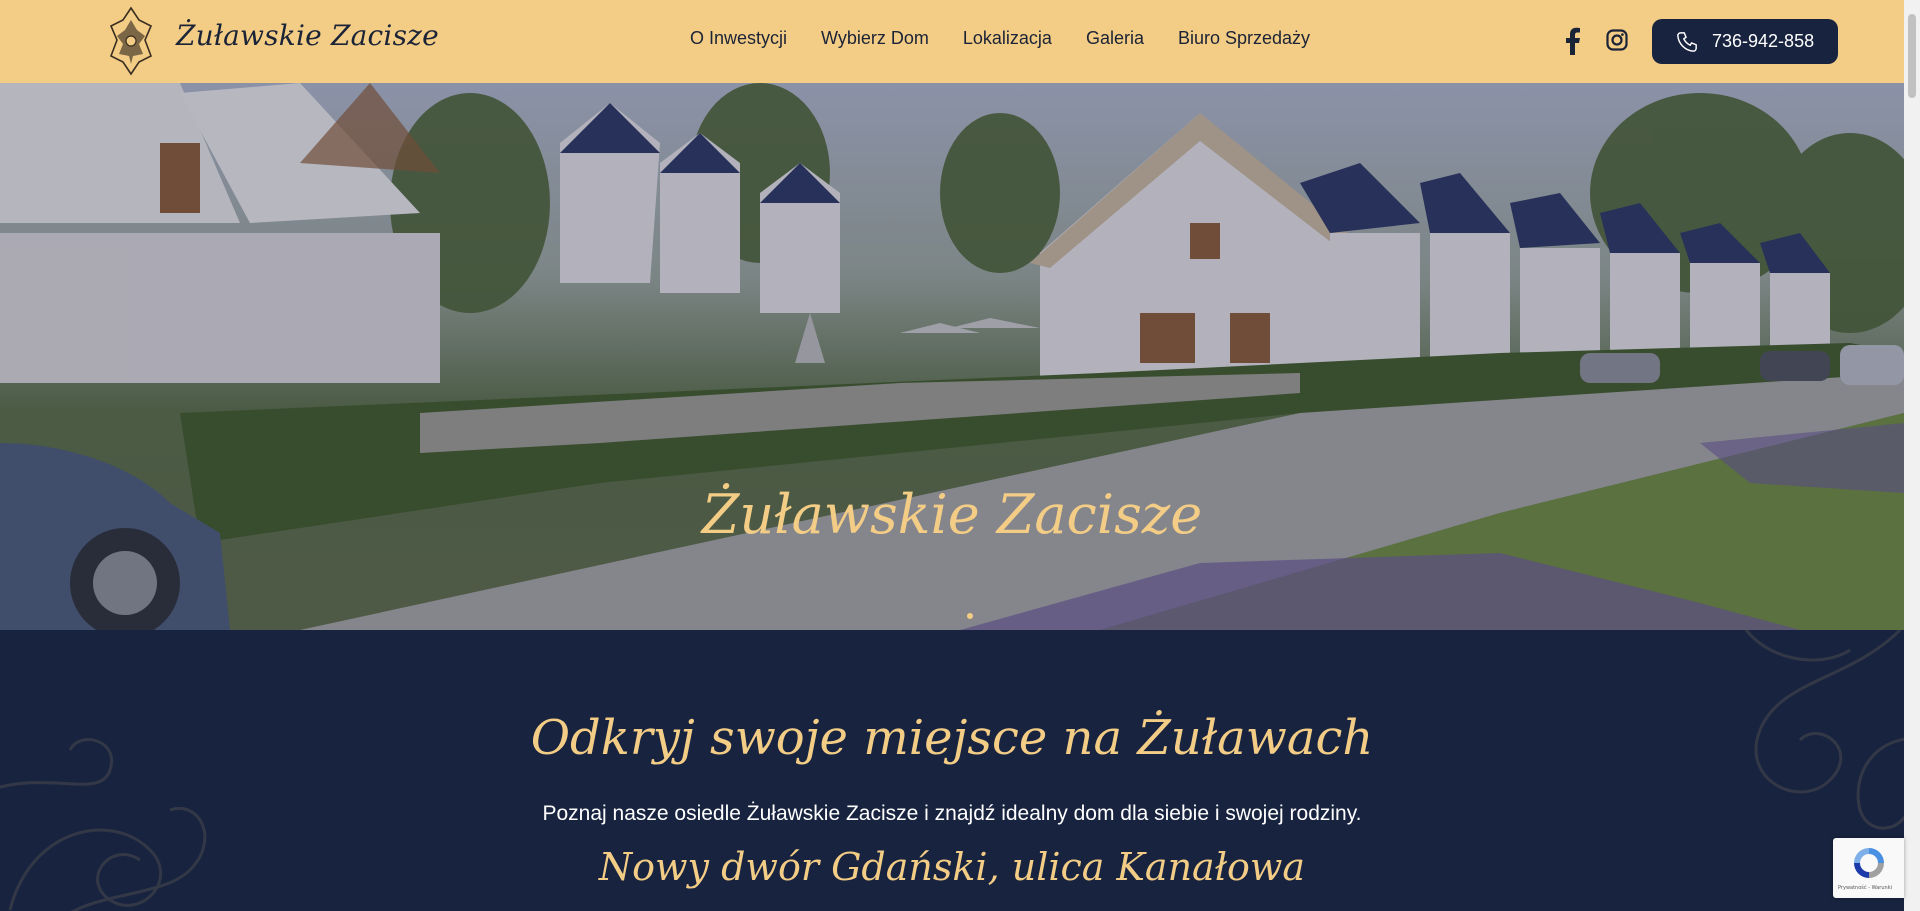 The width and height of the screenshot is (1920, 911). Describe the element at coordinates (875, 38) in the screenshot. I see `nav-link-wybierz-dom: Wybierz Dom` at that location.